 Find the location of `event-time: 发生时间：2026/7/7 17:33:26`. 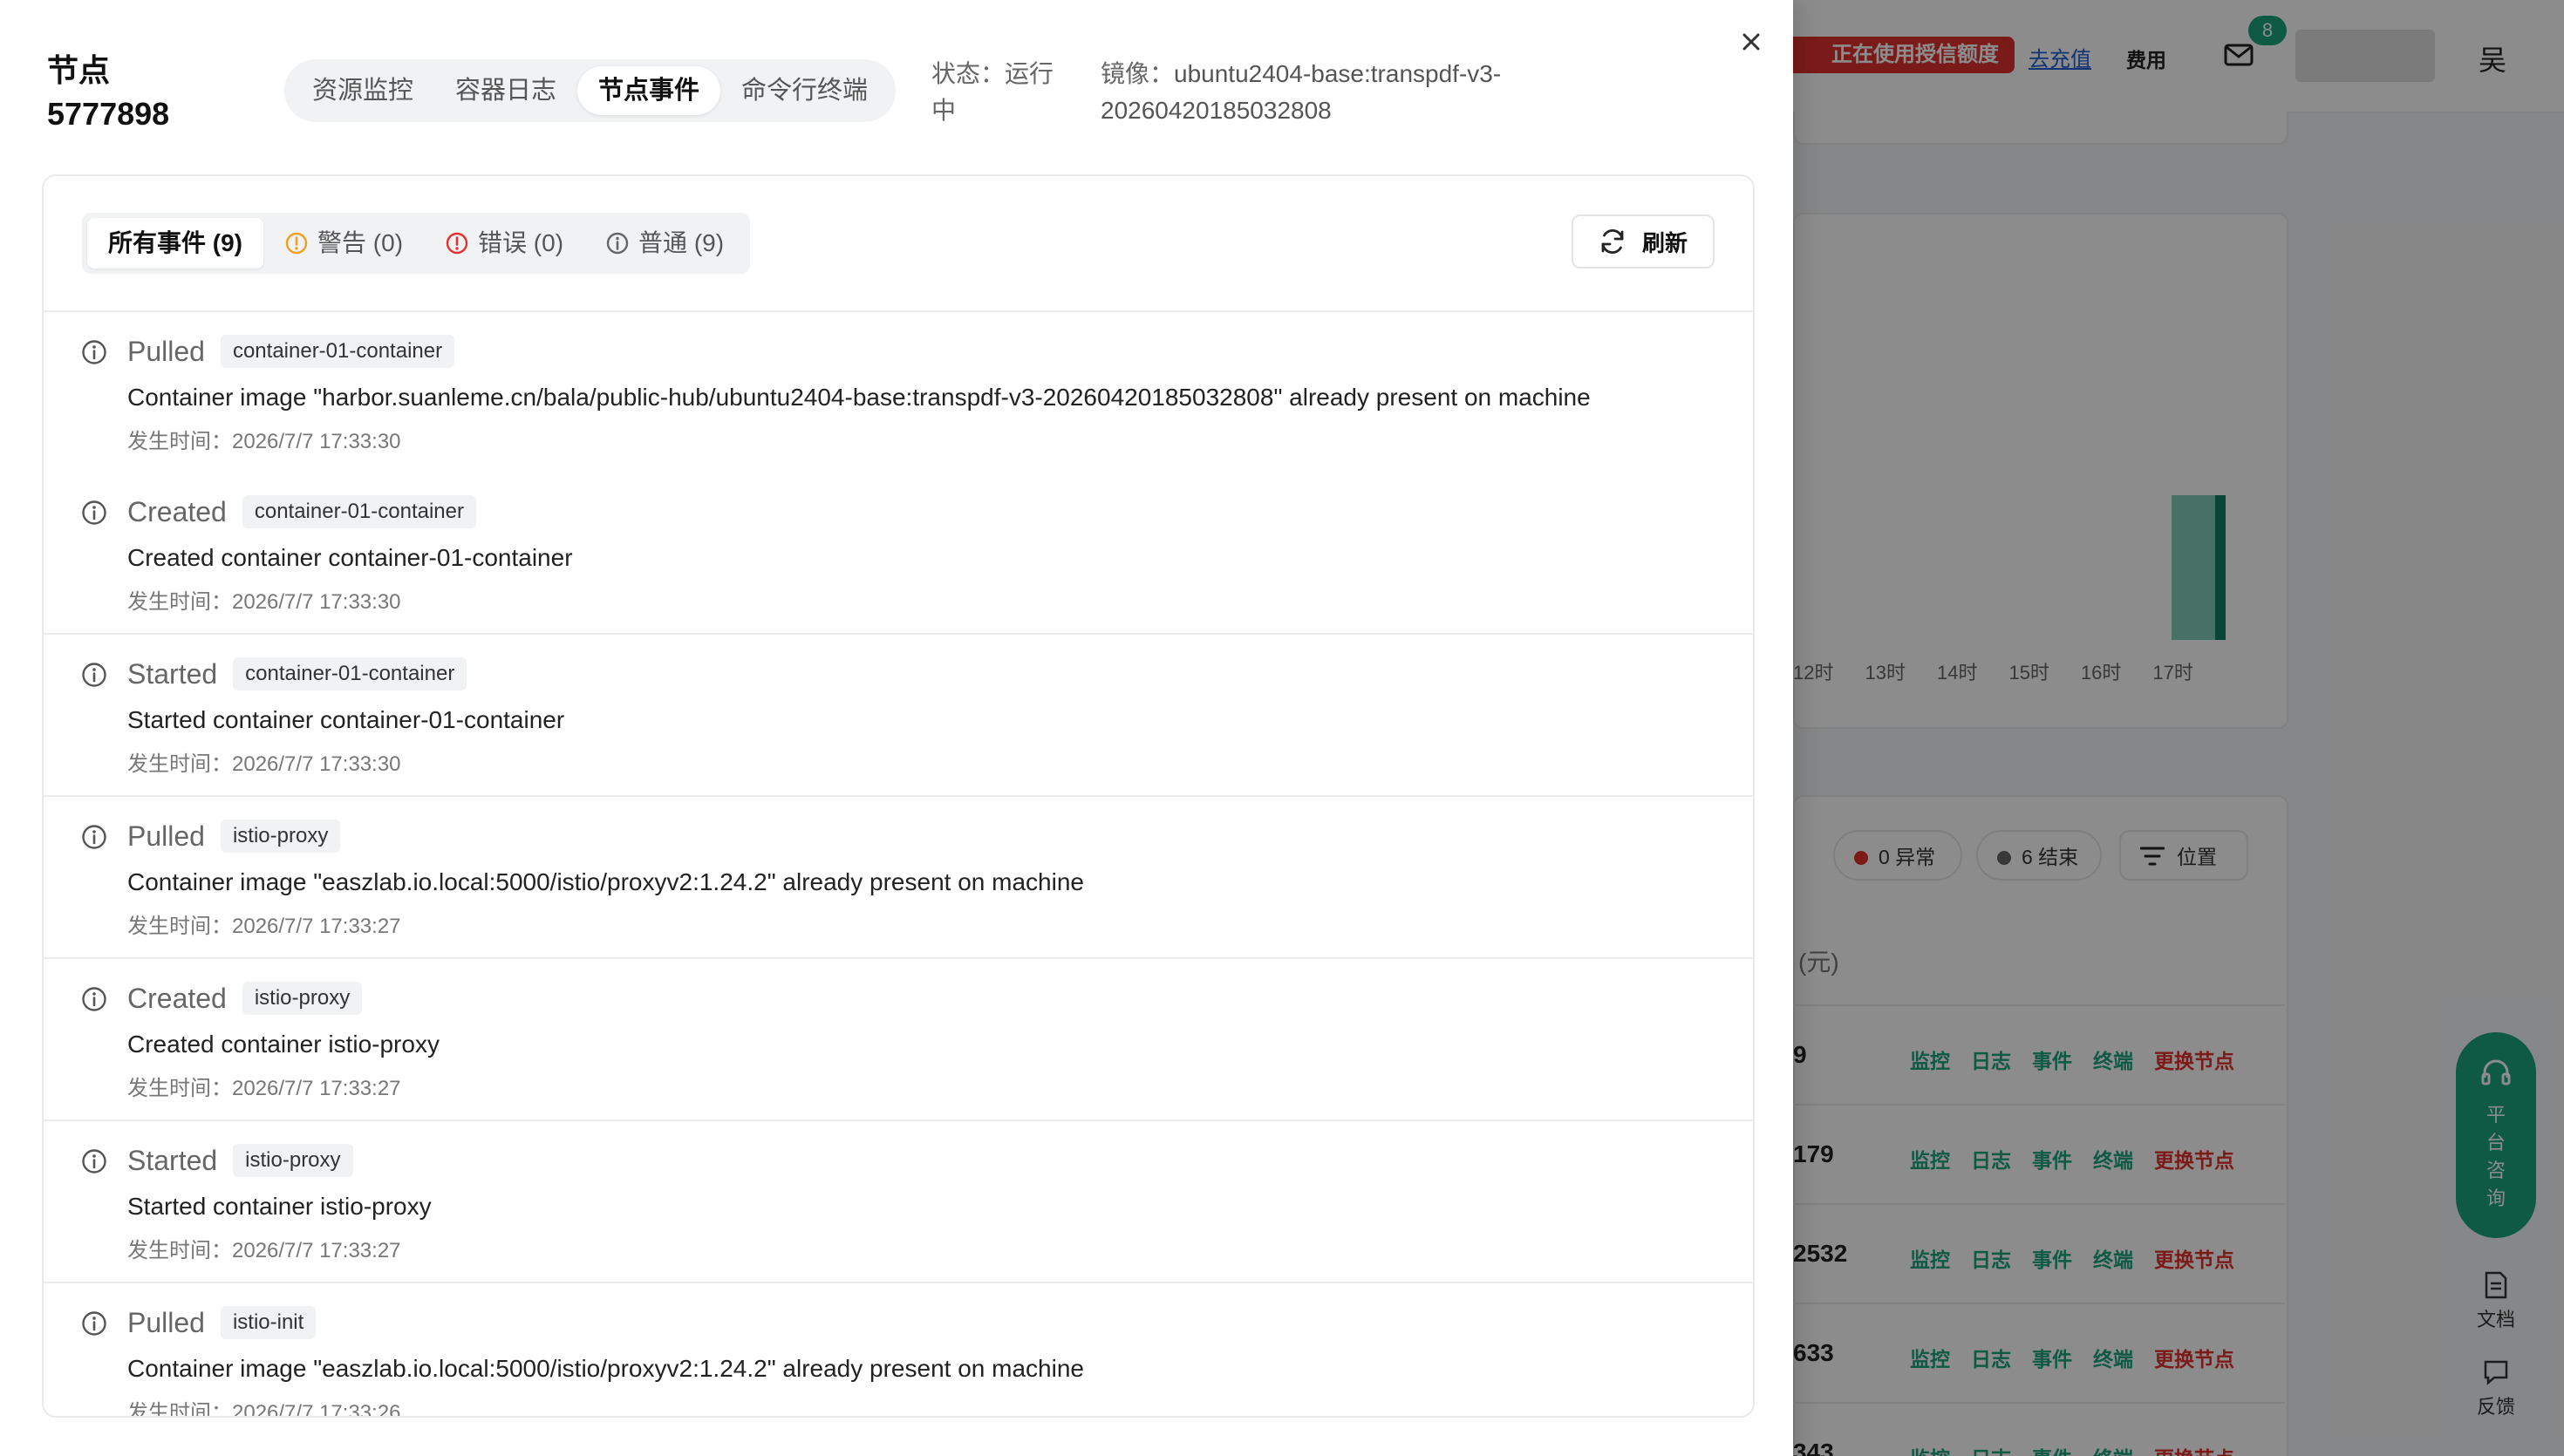

event-time: 发生时间：2026/7/7 17:33:26 is located at coordinates (264, 1409).